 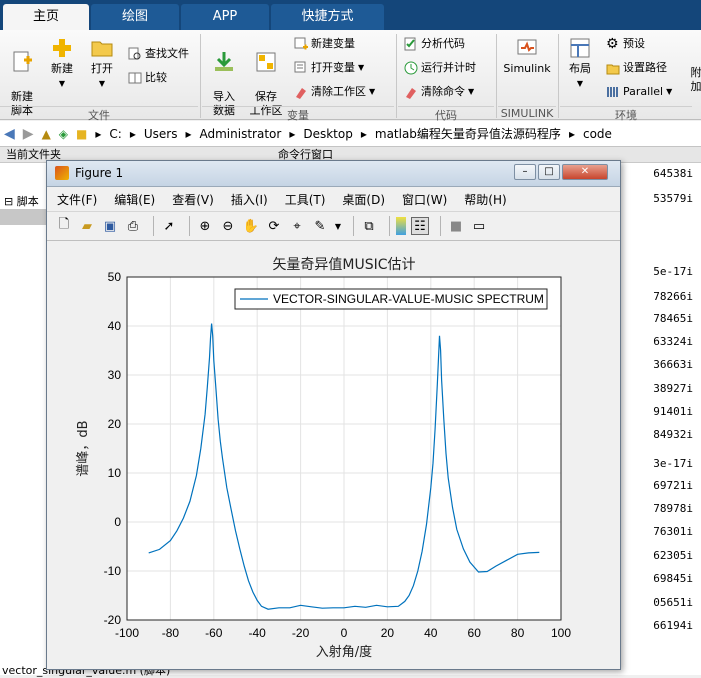 What do you see at coordinates (369, 226) in the screenshot?
I see `link-plot-icon: ⧉` at bounding box center [369, 226].